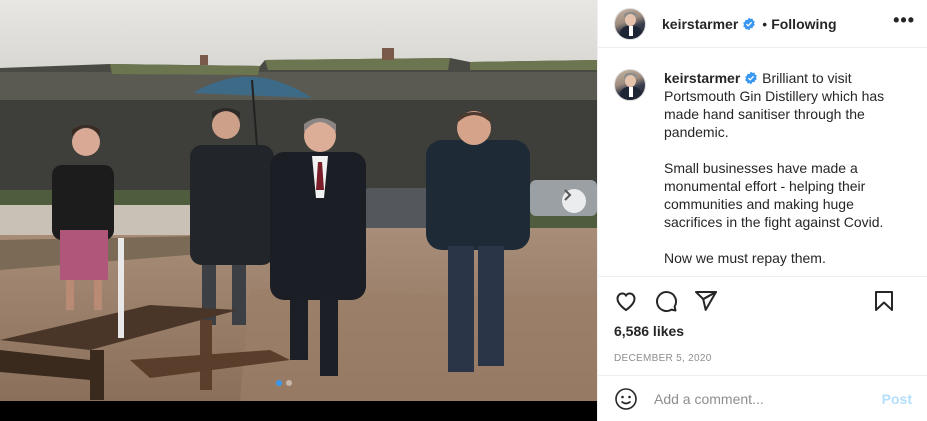  What do you see at coordinates (897, 399) in the screenshot?
I see `post-comment-button: Post` at bounding box center [897, 399].